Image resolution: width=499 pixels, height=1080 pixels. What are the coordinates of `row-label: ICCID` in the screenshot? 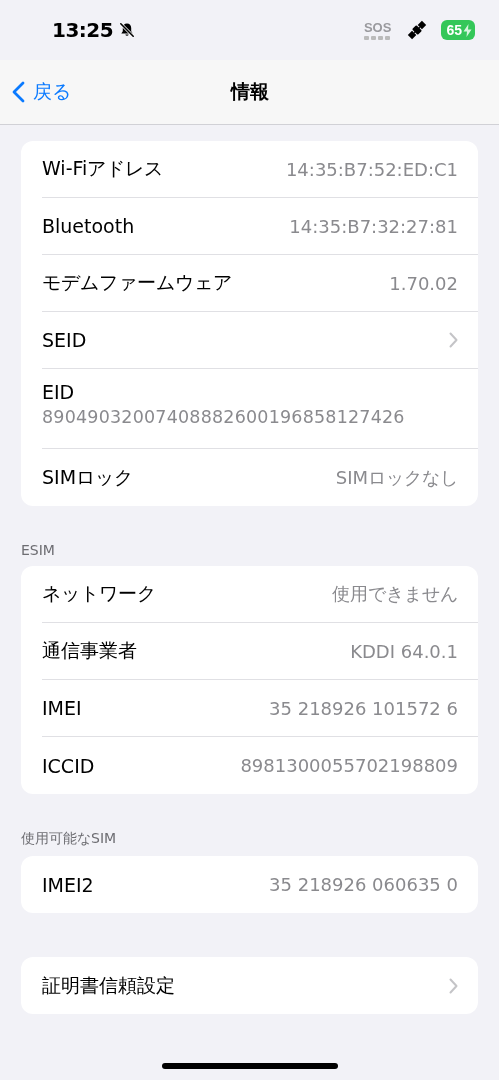 It's located at (68, 765).